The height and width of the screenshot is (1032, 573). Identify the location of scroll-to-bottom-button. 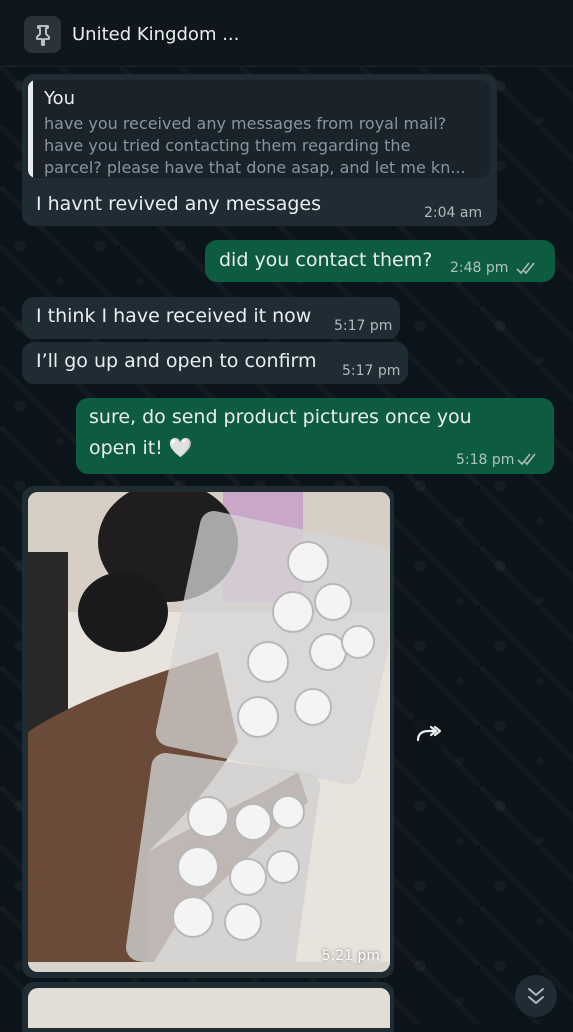
(536, 996).